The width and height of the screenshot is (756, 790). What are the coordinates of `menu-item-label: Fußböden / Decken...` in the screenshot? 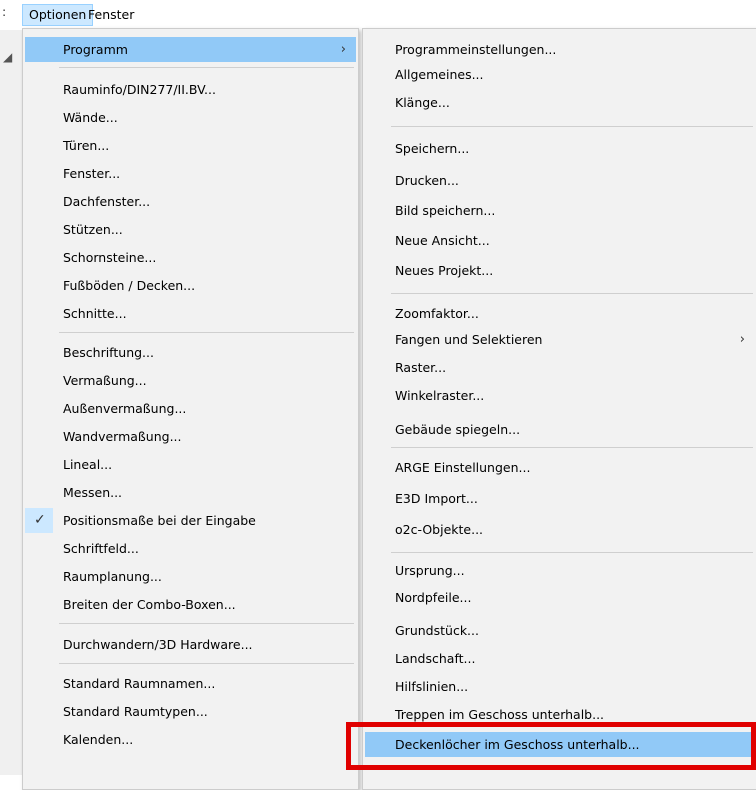 It's located at (129, 285).